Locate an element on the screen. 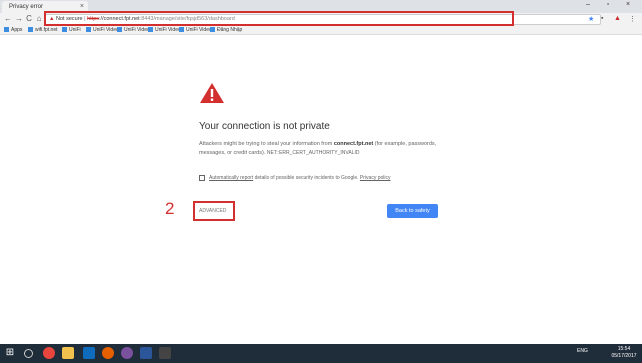  tab-title: Privacy error is located at coordinates (26, 7).